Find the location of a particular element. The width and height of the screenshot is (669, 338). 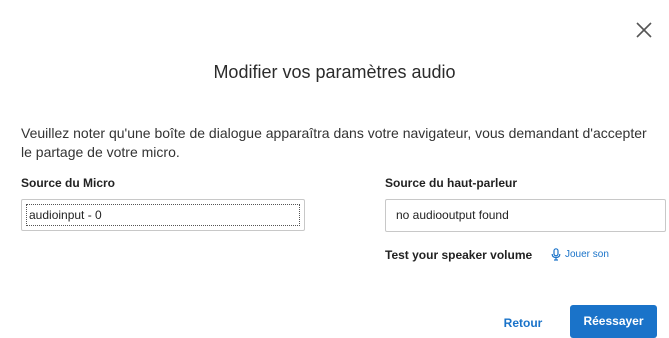

dialog-title: Modifier vos paramètres audio is located at coordinates (334, 72).